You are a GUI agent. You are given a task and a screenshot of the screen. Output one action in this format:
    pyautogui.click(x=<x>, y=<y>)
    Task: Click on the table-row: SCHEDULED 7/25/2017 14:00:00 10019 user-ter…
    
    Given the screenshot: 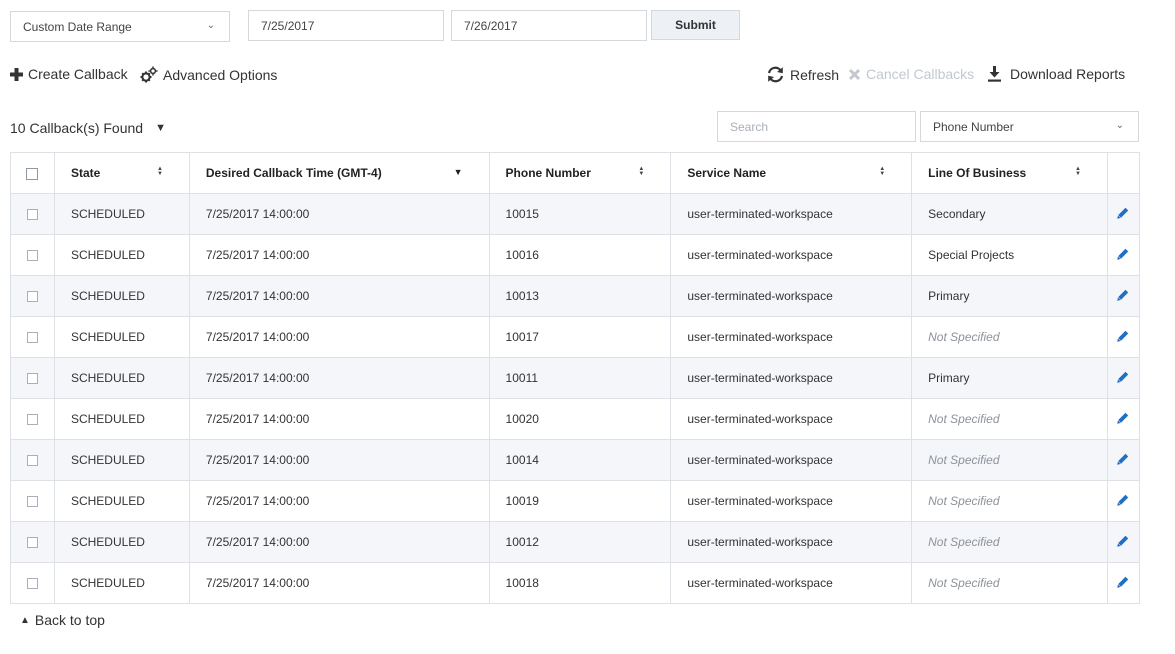 What is the action you would take?
    pyautogui.click(x=575, y=501)
    